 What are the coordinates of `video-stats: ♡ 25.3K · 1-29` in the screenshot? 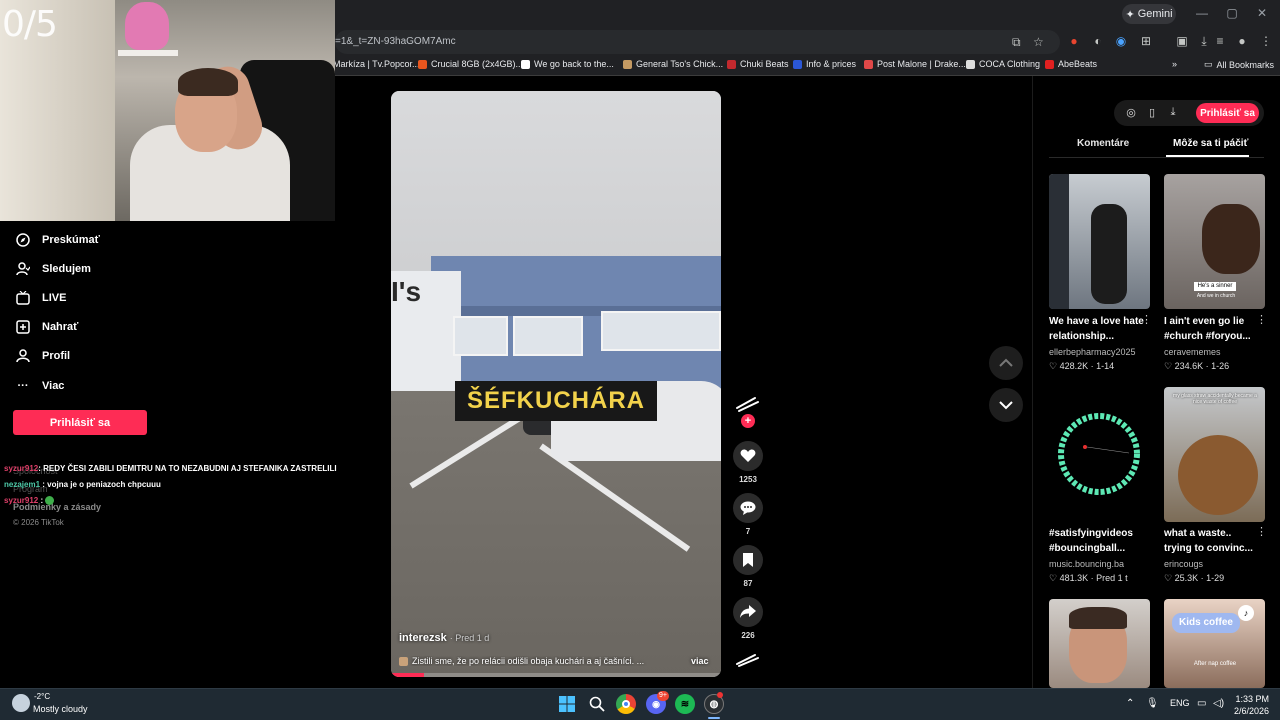 It's located at (1194, 578).